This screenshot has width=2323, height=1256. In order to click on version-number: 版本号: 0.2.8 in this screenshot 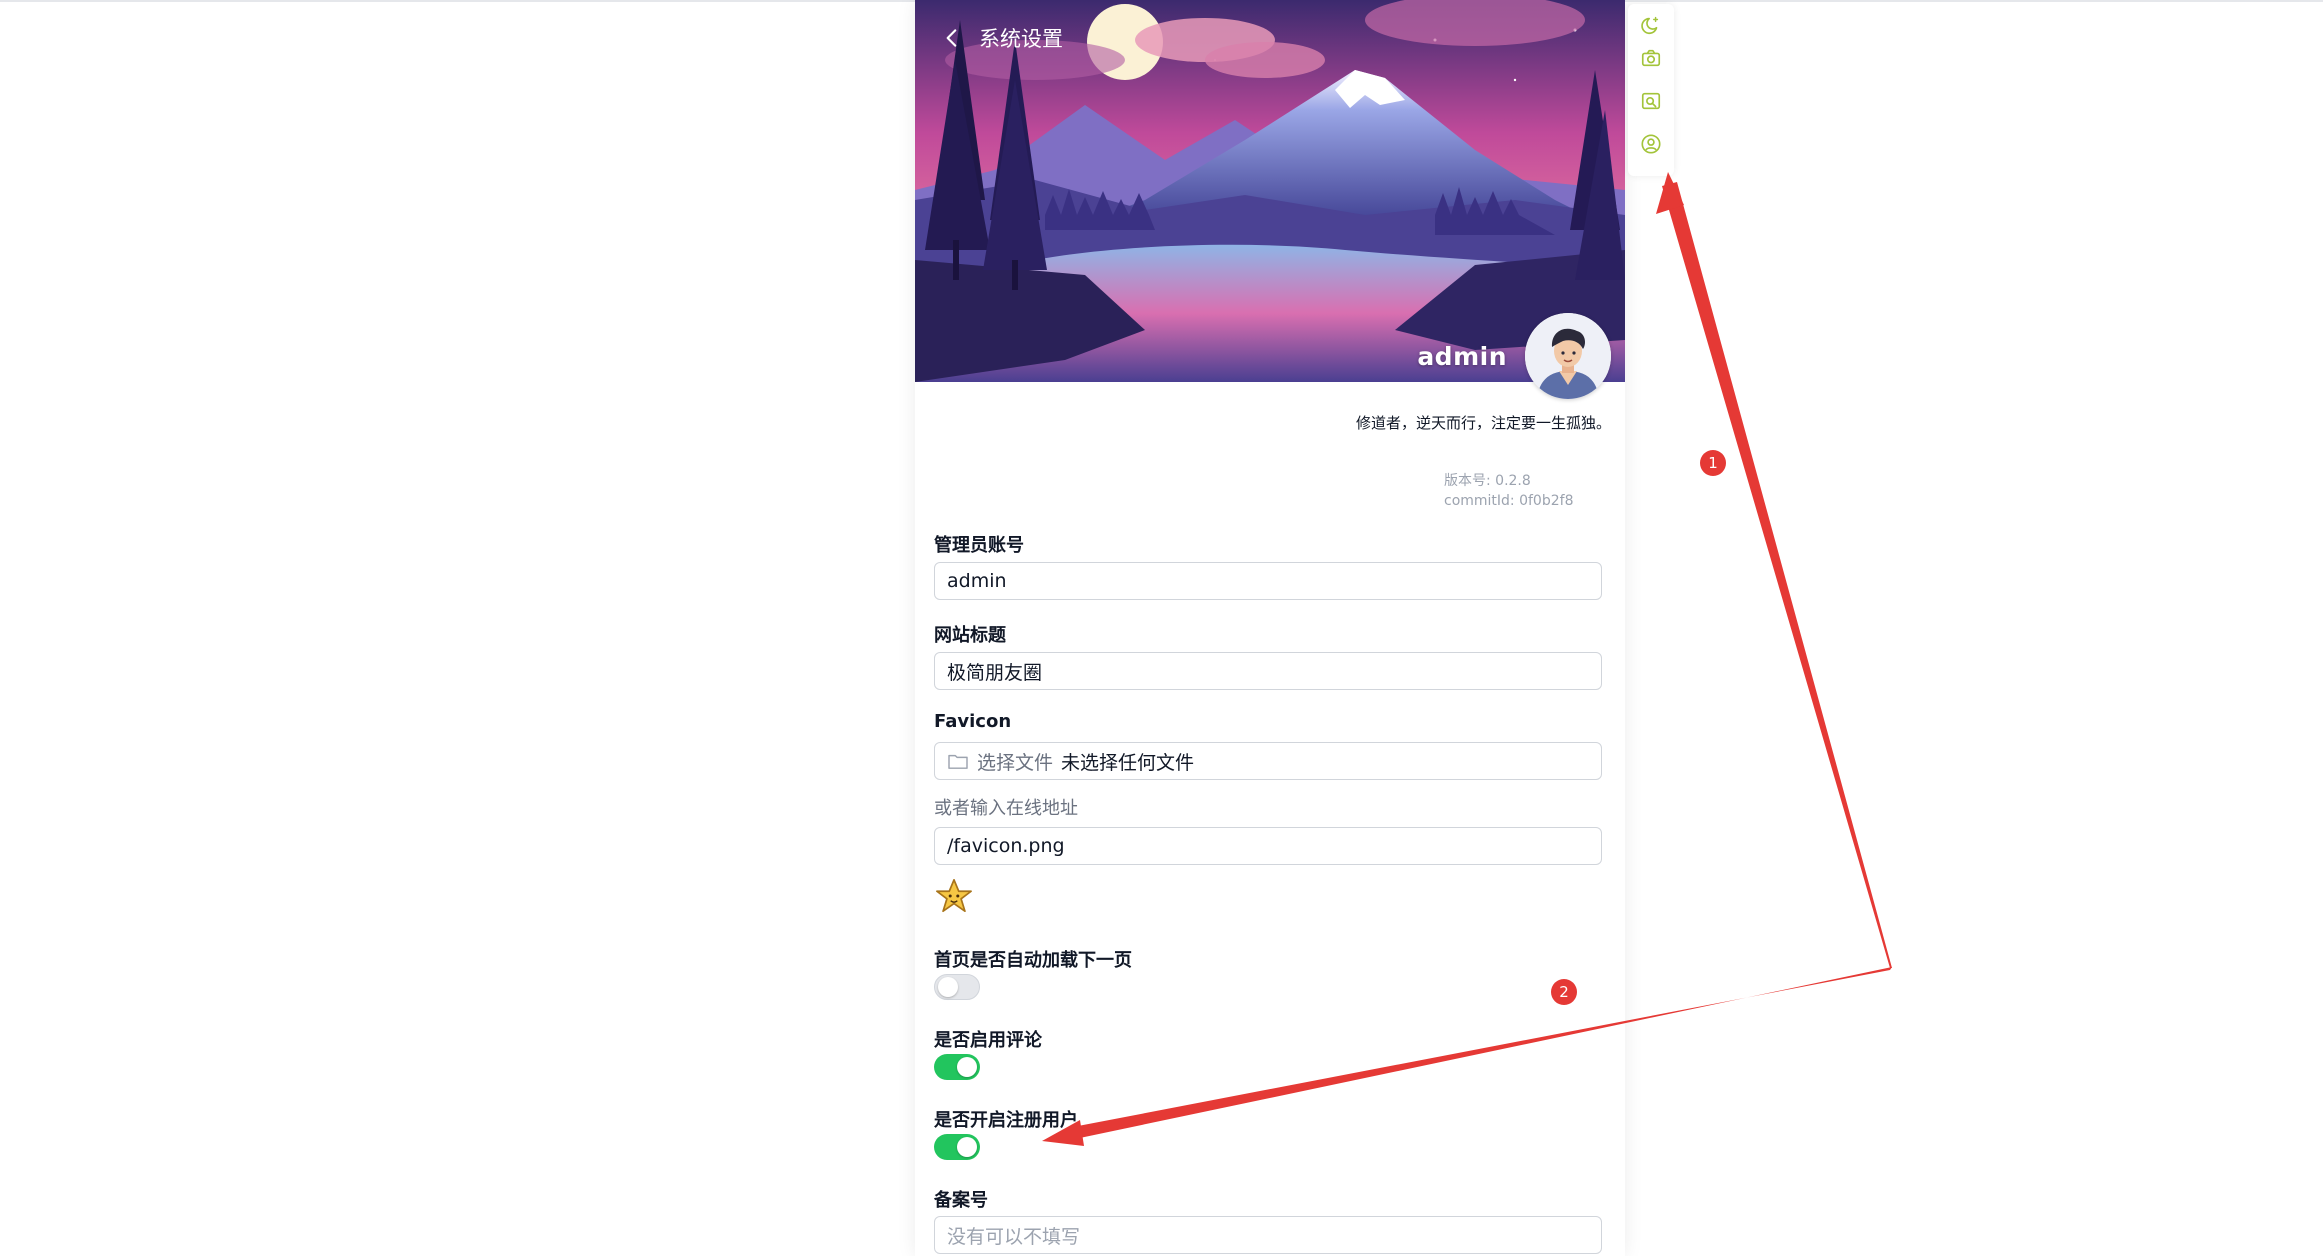, I will do `click(1487, 481)`.